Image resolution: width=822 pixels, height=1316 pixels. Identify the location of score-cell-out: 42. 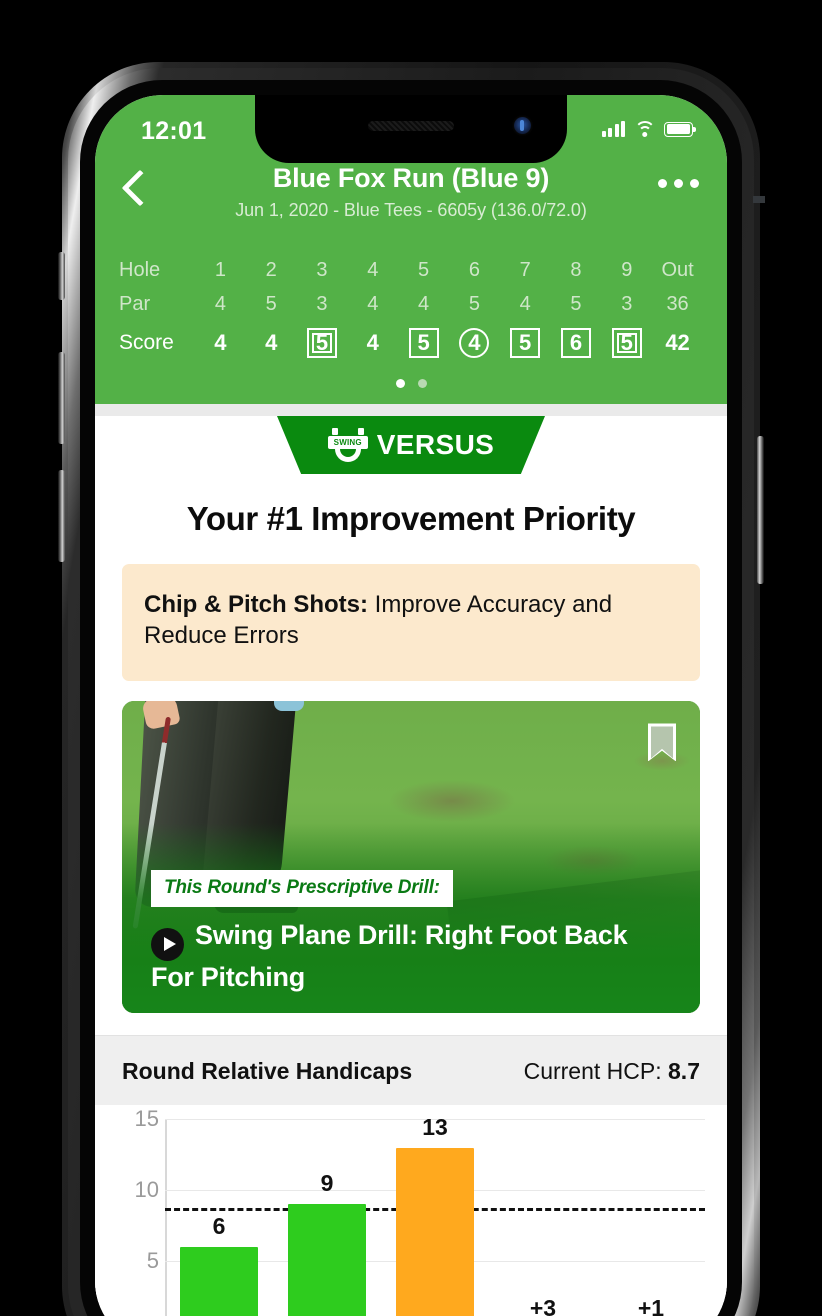
(677, 343).